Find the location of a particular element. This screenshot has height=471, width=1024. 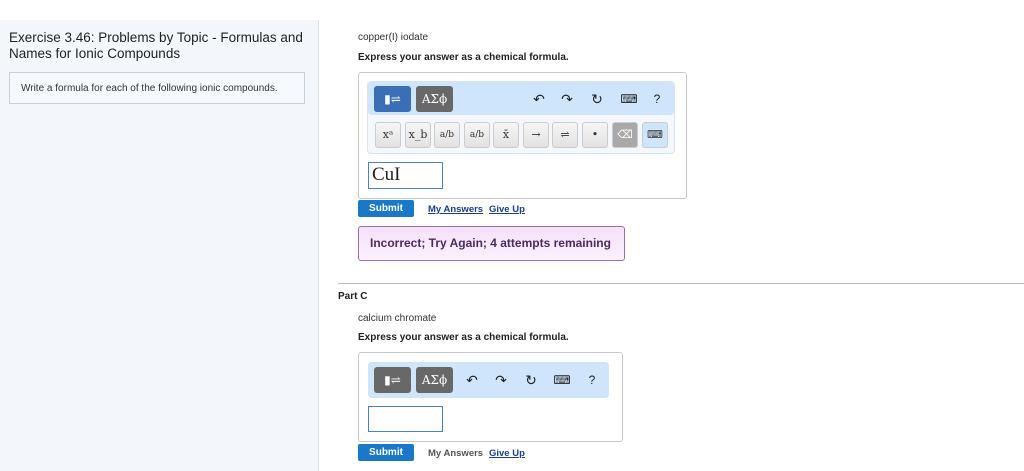

part-b-compound: copper(I) iodate is located at coordinates (393, 37).